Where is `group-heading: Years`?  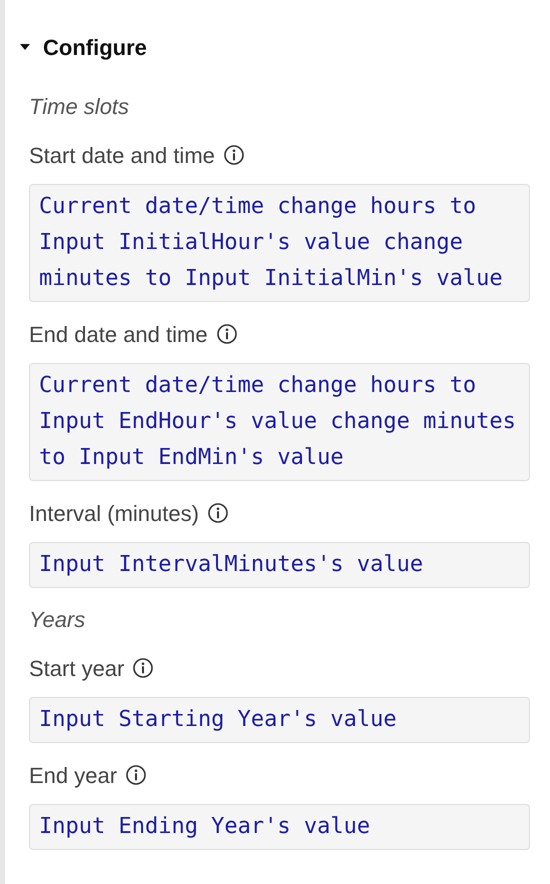
group-heading: Years is located at coordinates (57, 620).